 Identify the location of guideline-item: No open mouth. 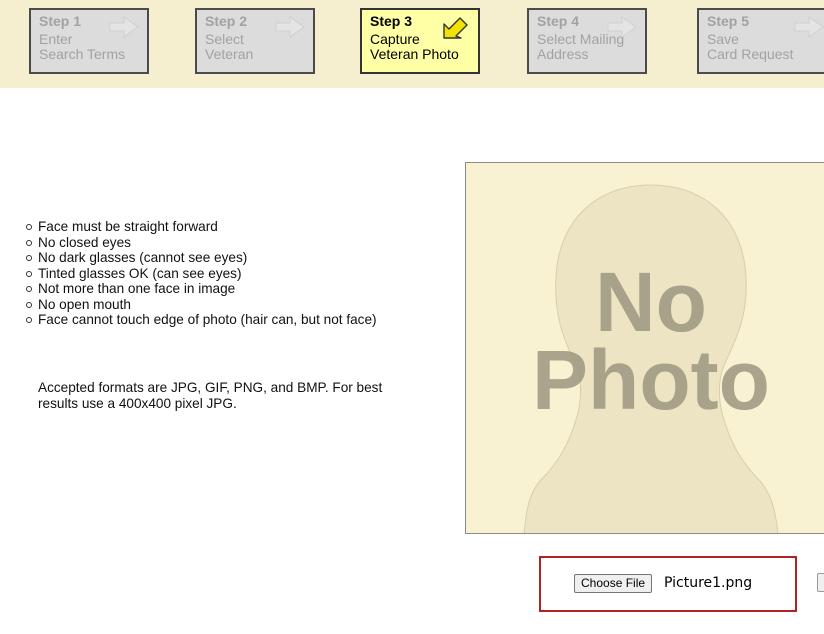
(201, 305).